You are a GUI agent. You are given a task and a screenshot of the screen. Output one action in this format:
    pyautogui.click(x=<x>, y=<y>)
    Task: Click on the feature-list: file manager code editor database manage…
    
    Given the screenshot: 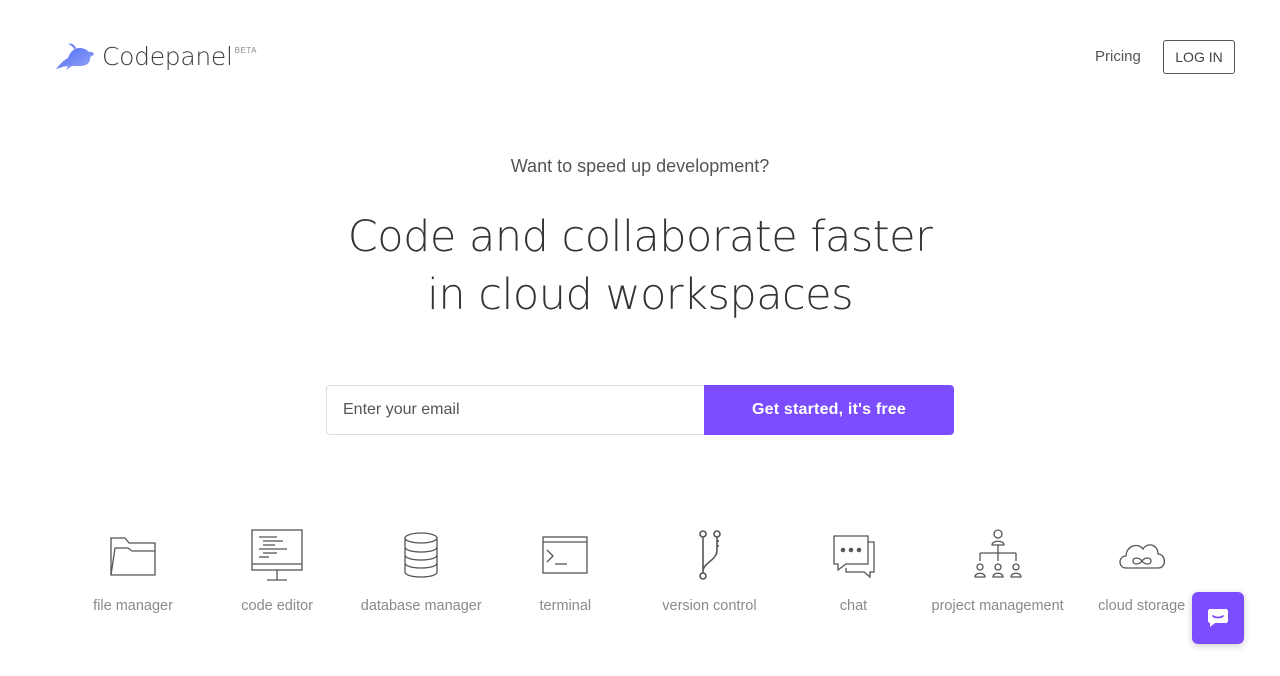 What is the action you would take?
    pyautogui.click(x=637, y=571)
    